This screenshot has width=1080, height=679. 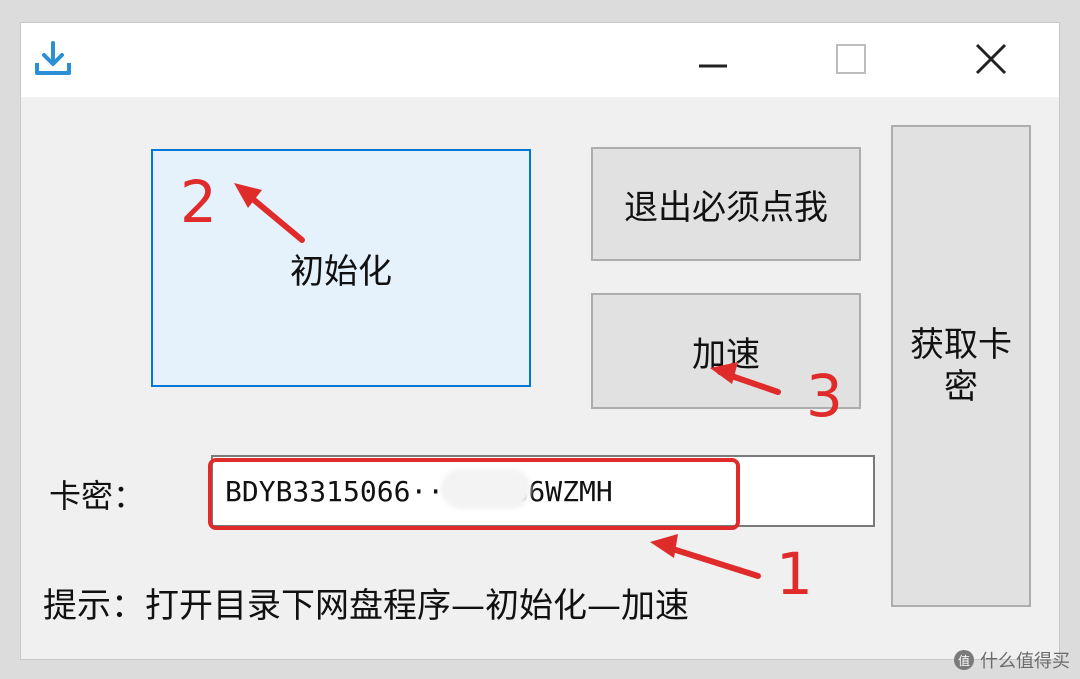 I want to click on maximize-icon, so click(x=851, y=59).